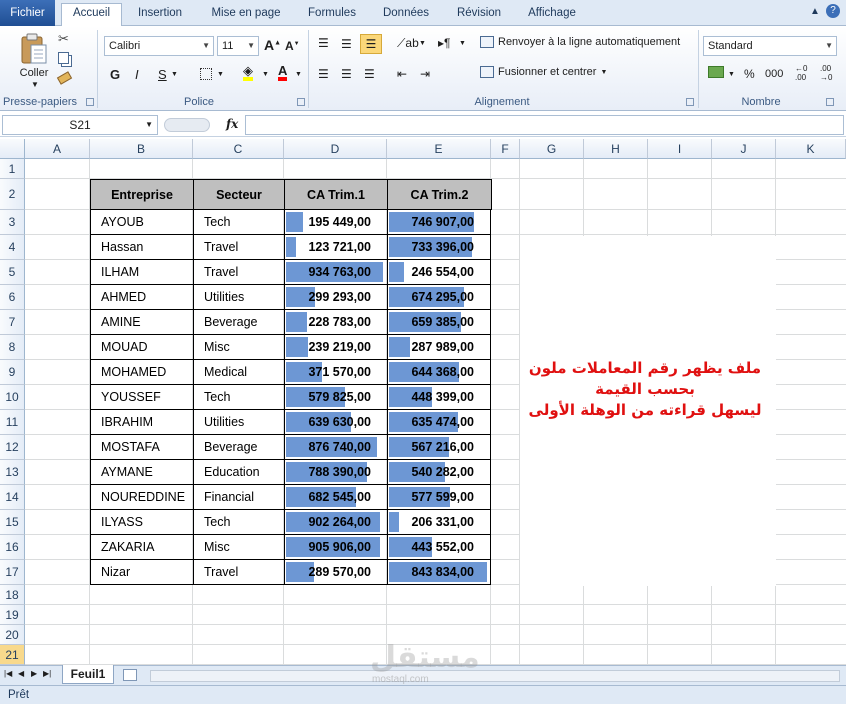  What do you see at coordinates (335, 247) in the screenshot?
I see `cell-ca-trim1: 123 721,00` at bounding box center [335, 247].